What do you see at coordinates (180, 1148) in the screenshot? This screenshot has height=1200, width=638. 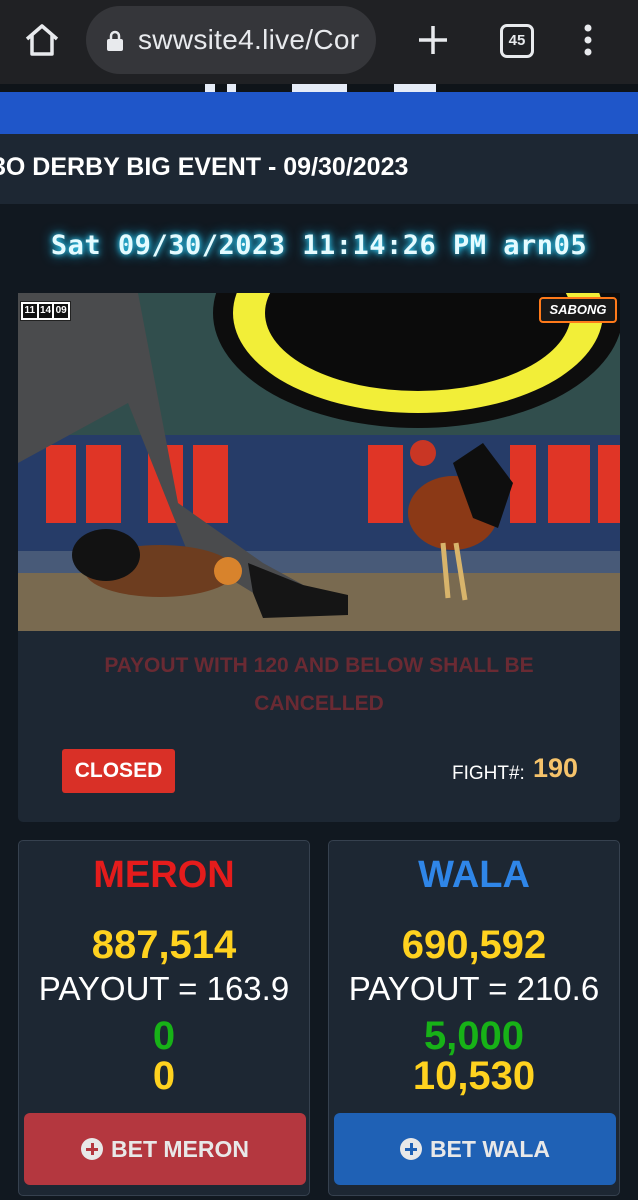 I see `bet-meron-label: BET MERON` at bounding box center [180, 1148].